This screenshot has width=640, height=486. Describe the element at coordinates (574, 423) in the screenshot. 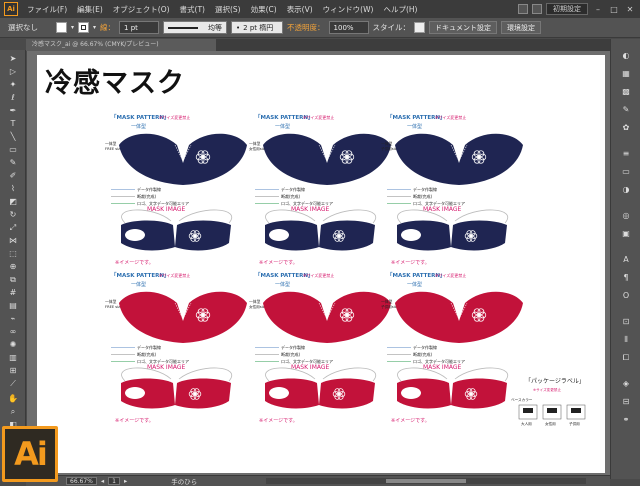

I see `package-size-label: 子供用` at that location.